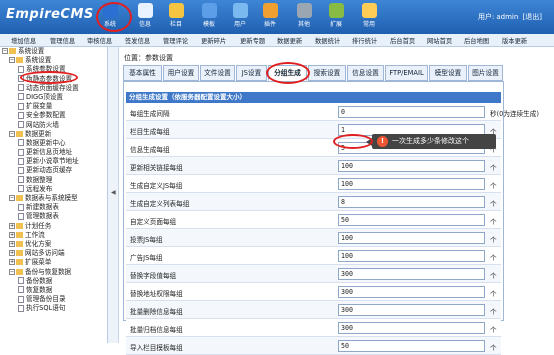 This screenshot has width=554, height=355. I want to click on tab-settings: 信息设置, so click(365, 73).